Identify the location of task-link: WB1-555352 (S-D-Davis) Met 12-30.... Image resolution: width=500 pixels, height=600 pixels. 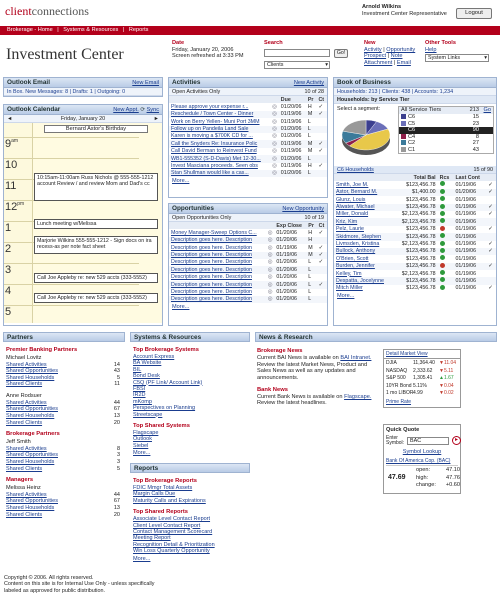
(220, 159).